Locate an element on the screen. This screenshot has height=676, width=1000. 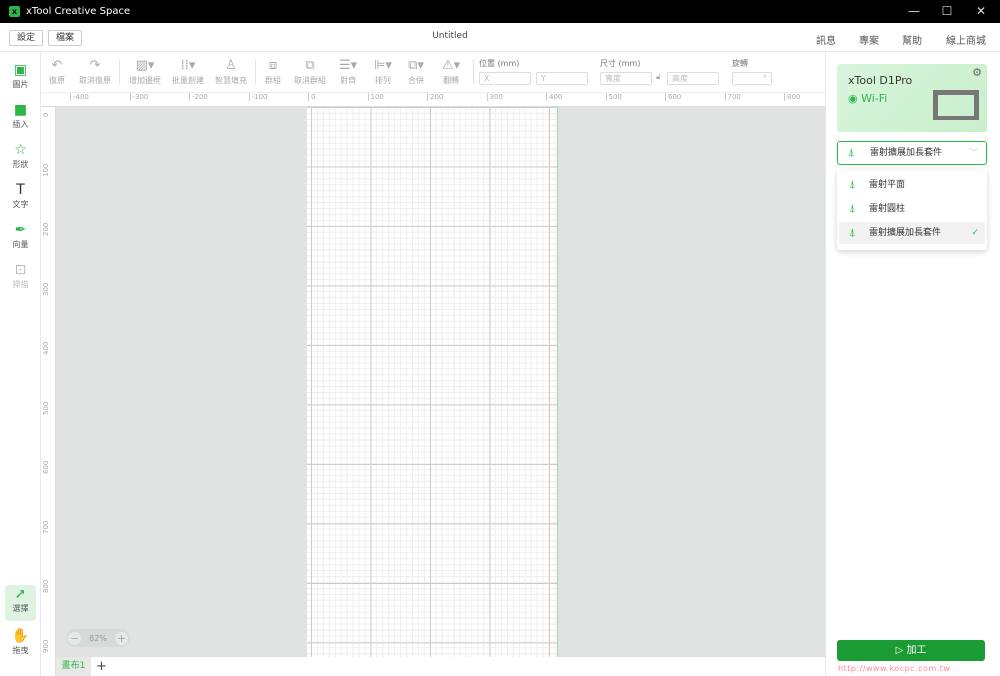
y-input: Y is located at coordinates (562, 78).